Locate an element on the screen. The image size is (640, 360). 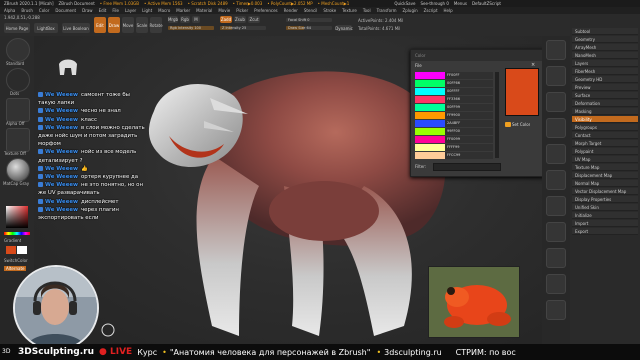
palette-layers: Layers is located at coordinates (605, 63).